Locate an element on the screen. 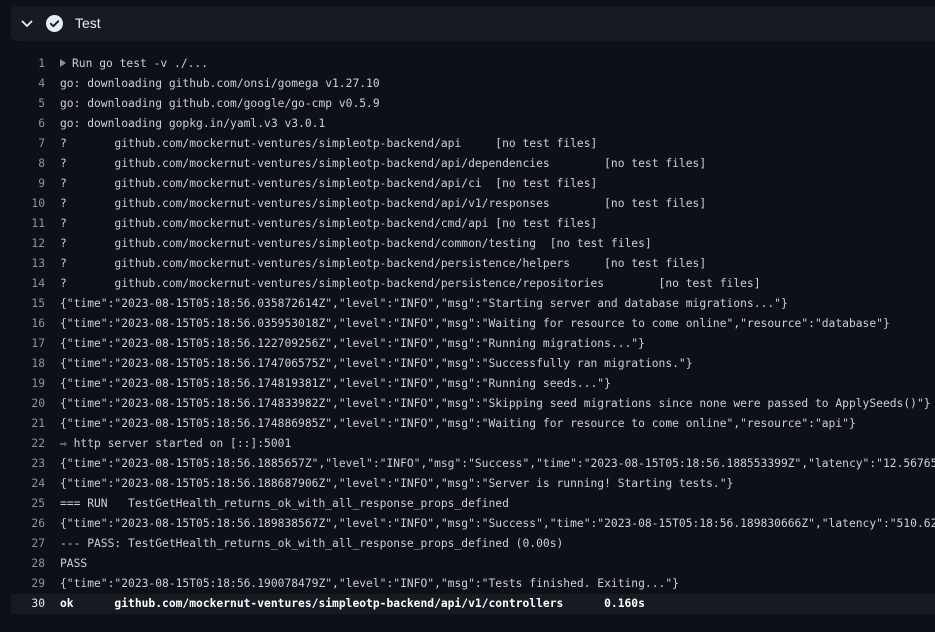  triangle-right-icon is located at coordinates (63, 63).